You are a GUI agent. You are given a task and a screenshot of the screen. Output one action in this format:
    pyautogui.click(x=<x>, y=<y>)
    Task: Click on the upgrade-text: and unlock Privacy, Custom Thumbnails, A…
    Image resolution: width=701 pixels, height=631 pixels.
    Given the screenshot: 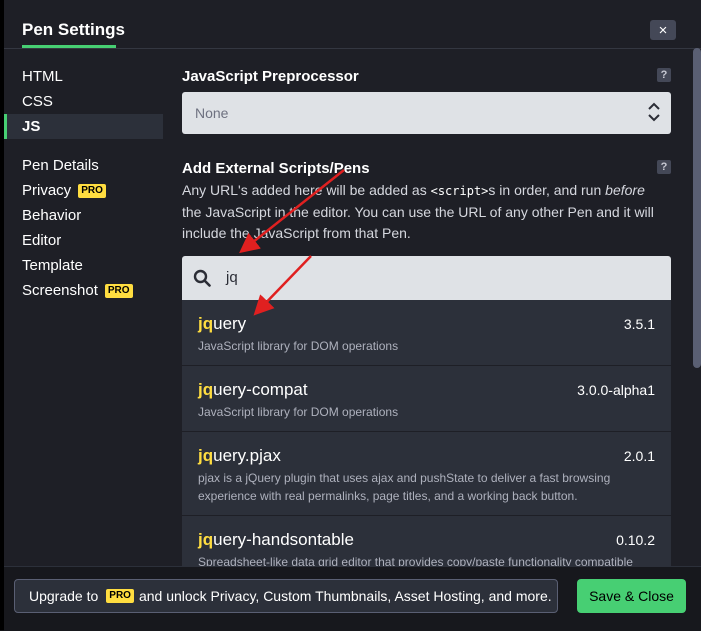 What is the action you would take?
    pyautogui.click(x=345, y=596)
    